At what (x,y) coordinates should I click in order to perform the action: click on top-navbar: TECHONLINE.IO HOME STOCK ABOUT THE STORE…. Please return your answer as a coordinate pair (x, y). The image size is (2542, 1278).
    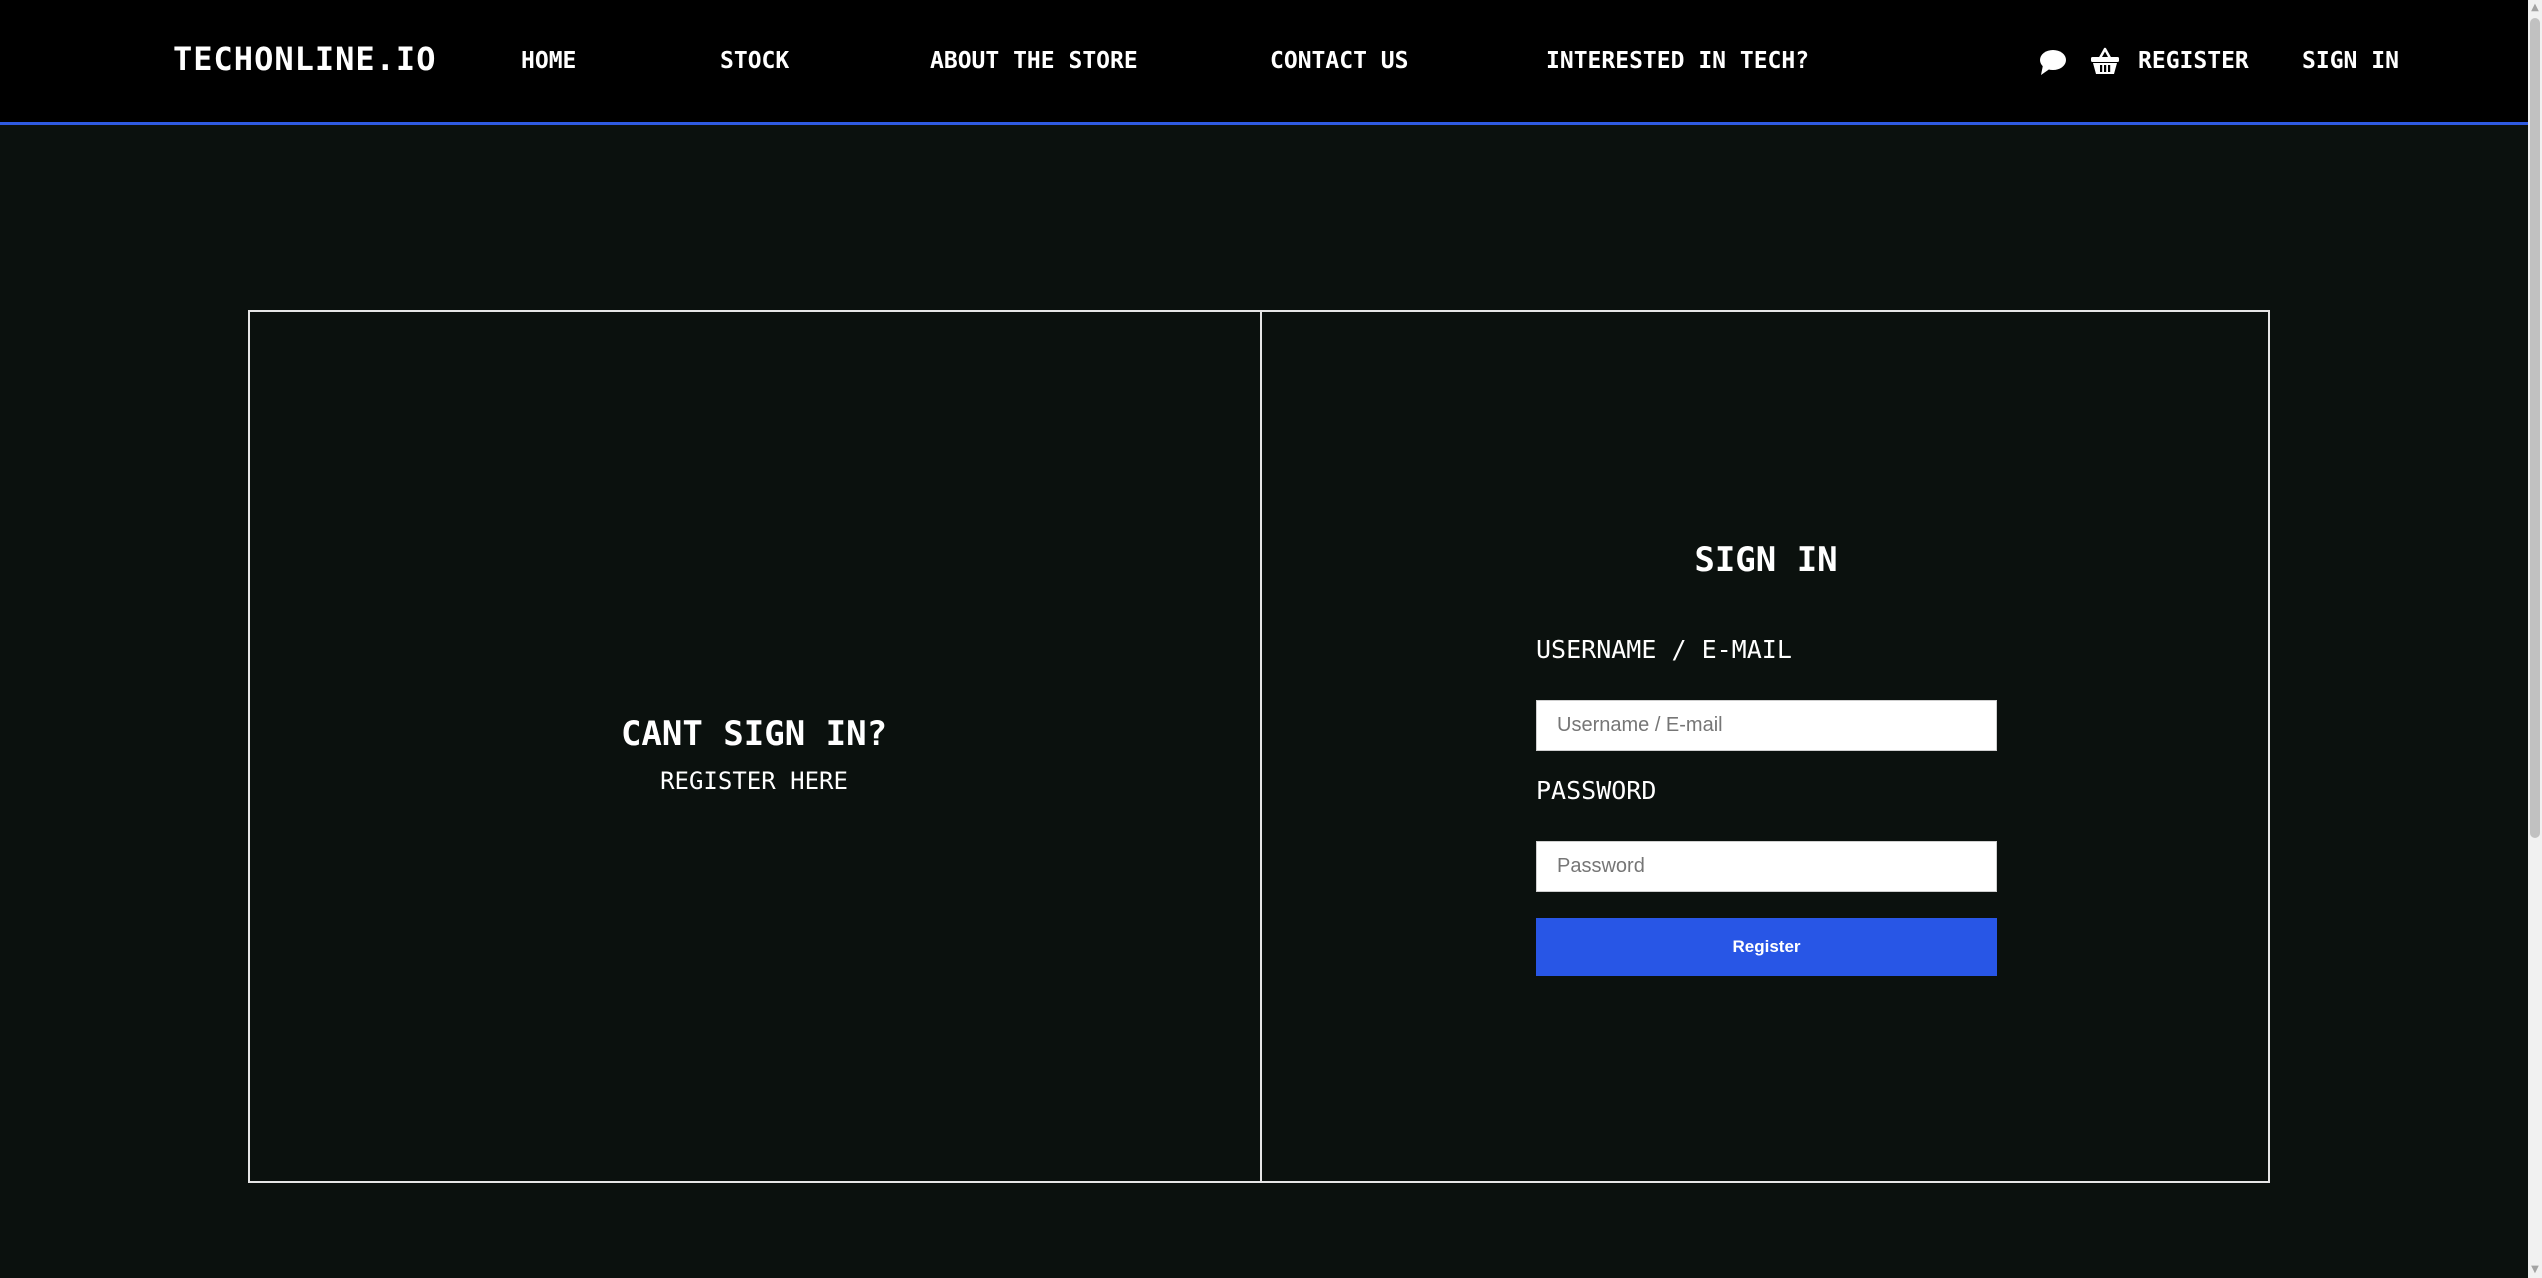
    Looking at the image, I should click on (1264, 62).